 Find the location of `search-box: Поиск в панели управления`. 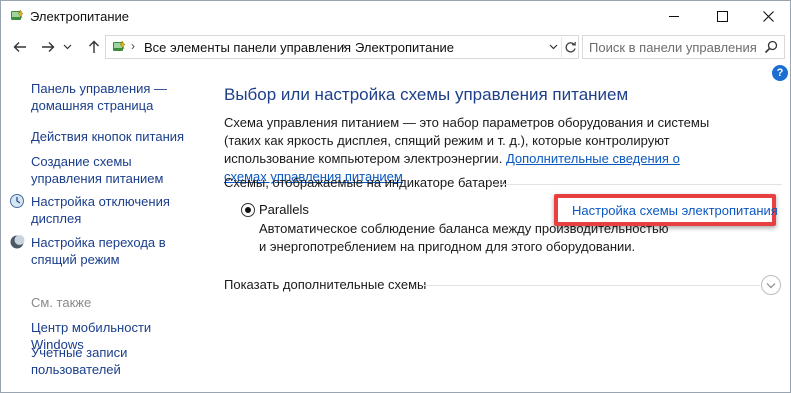

search-box: Поиск в панели управления is located at coordinates (683, 47).